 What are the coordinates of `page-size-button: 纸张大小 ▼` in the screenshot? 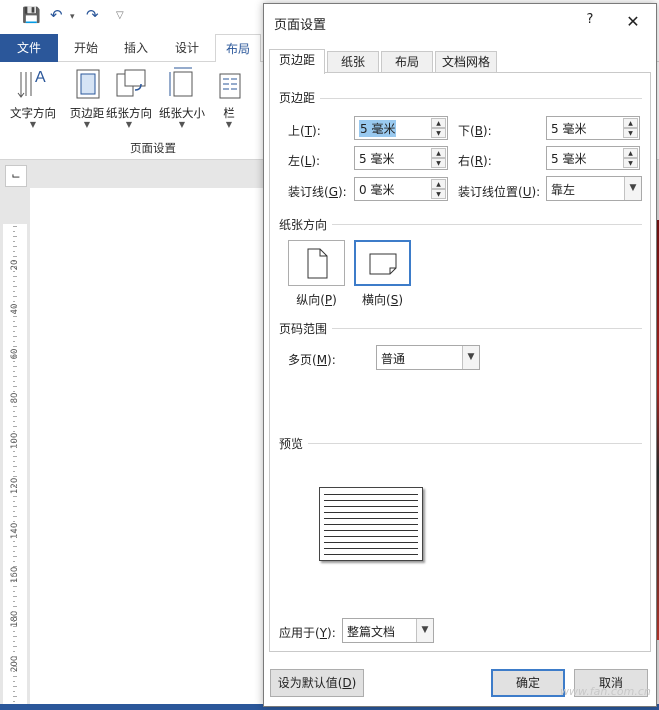 It's located at (182, 97).